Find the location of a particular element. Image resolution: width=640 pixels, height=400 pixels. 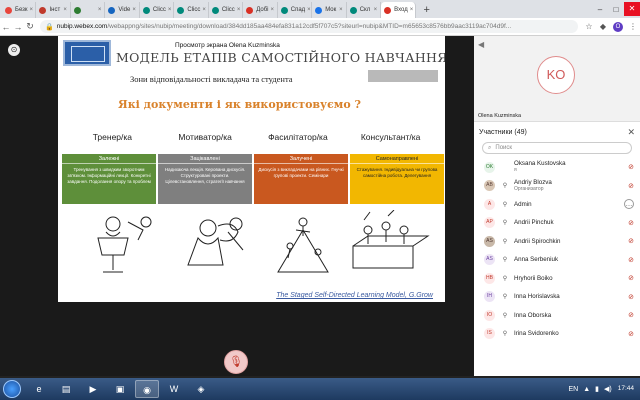

clock: 17:44 is located at coordinates (626, 389).